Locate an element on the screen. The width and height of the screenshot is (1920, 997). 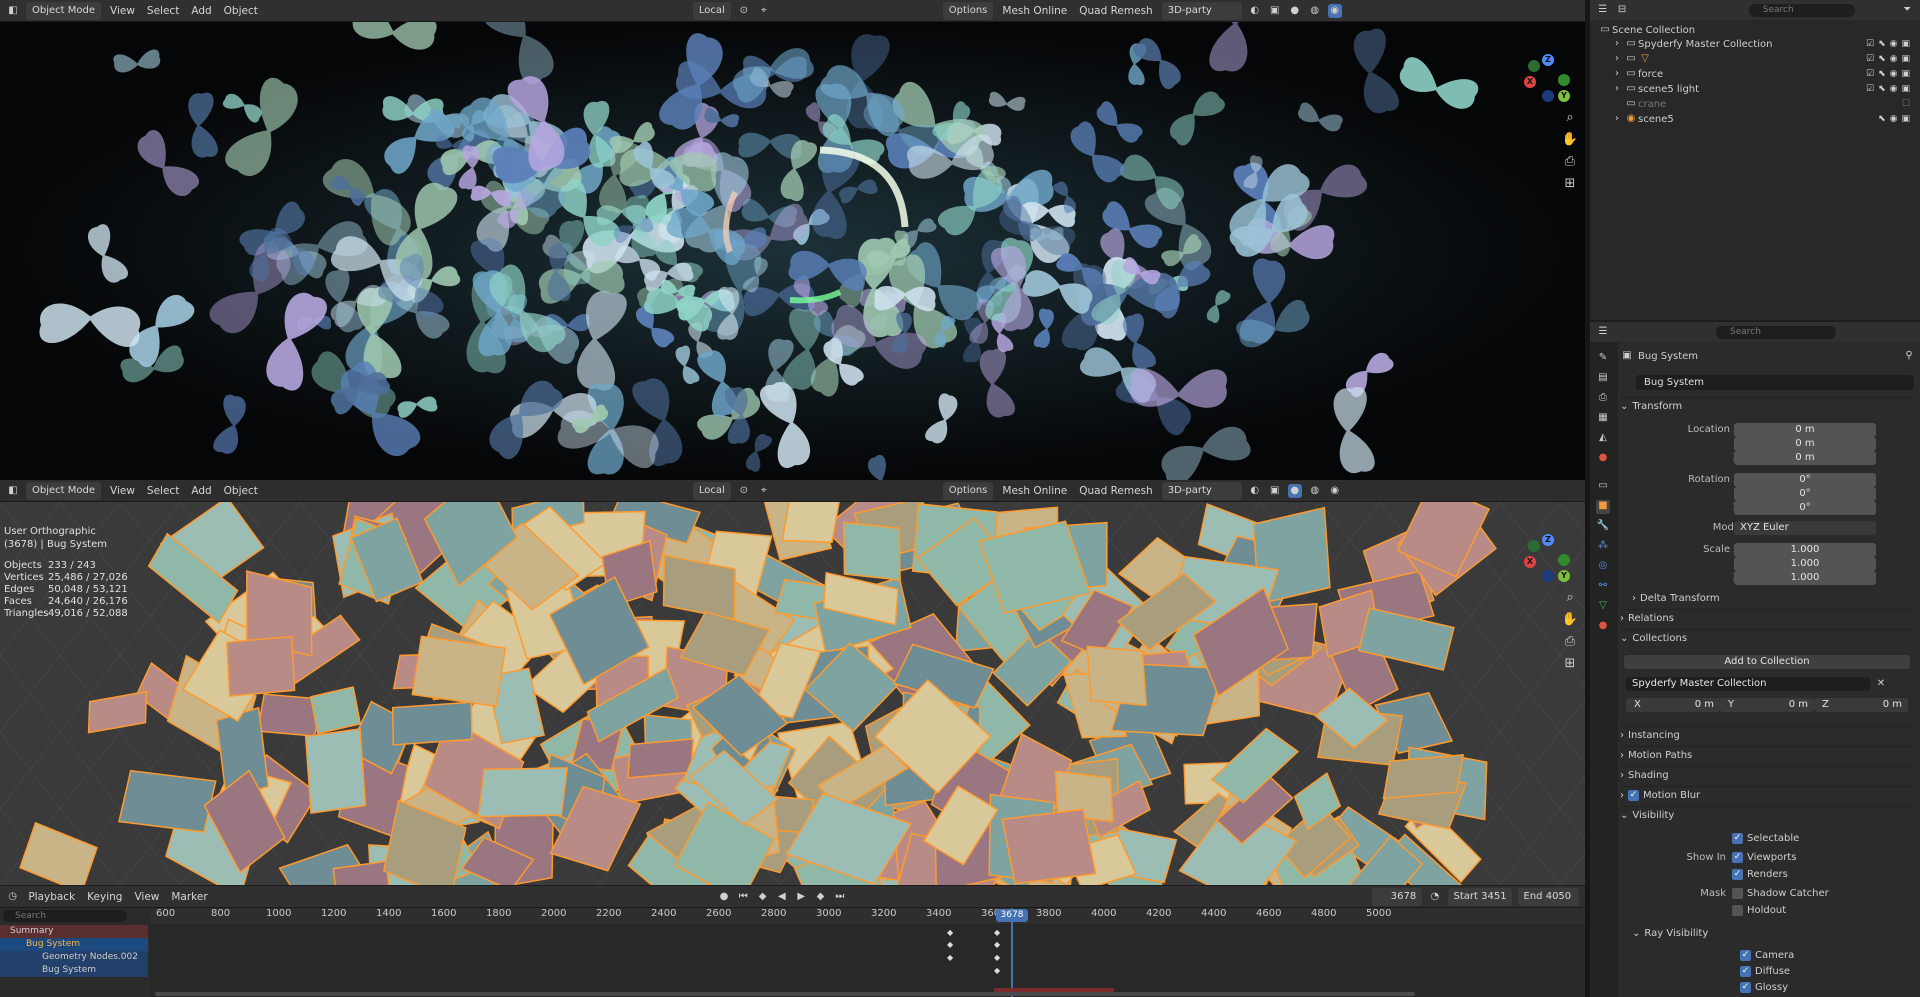
outliner-item: › ◉ scene5 ⬉◉▣ is located at coordinates (1755, 119).